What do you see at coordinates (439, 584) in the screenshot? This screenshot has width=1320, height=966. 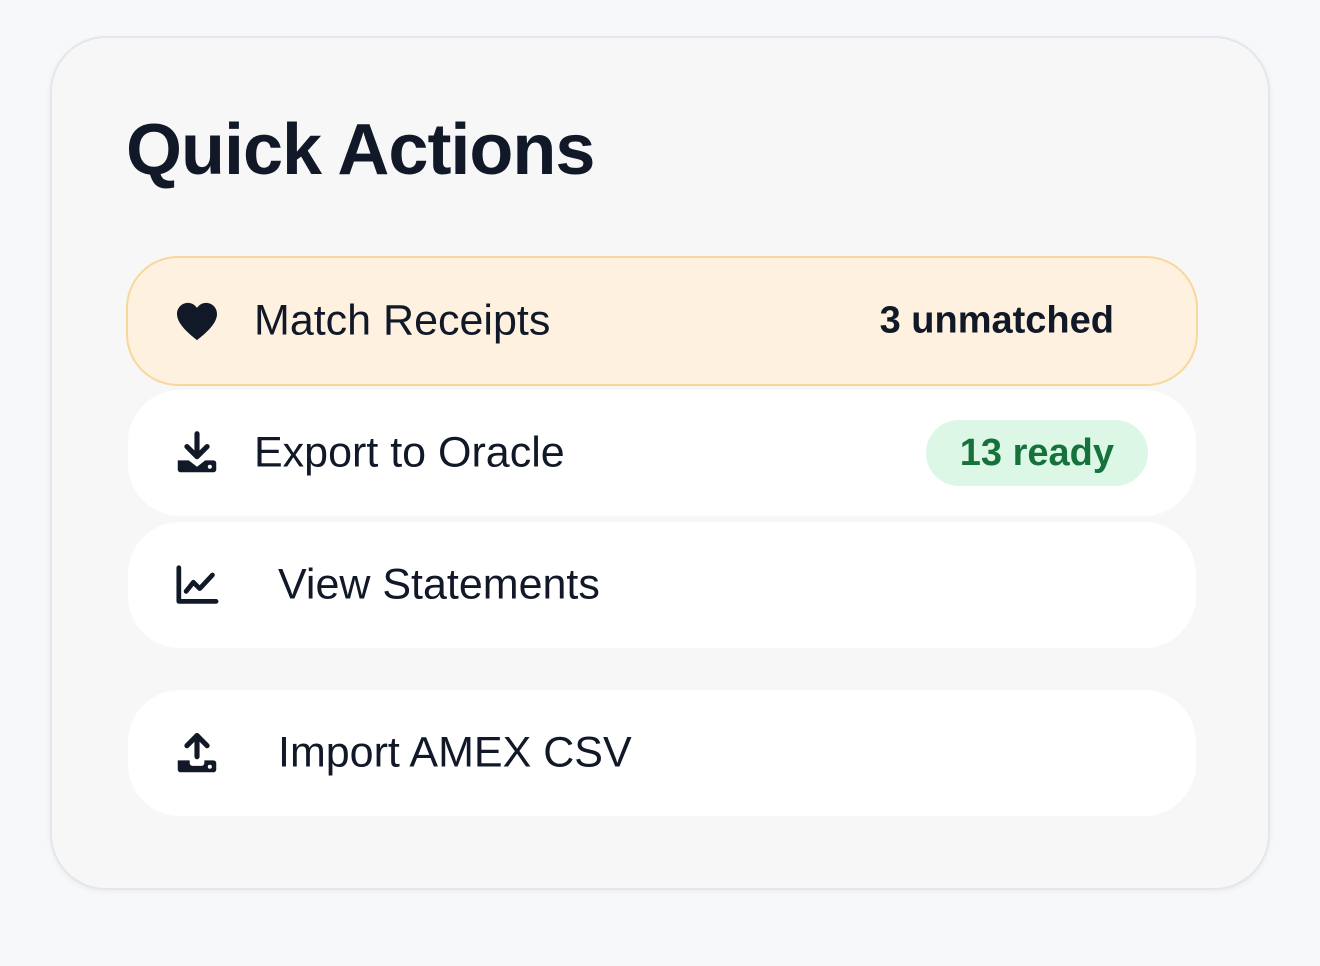 I see `view-statements-label: View Statements` at bounding box center [439, 584].